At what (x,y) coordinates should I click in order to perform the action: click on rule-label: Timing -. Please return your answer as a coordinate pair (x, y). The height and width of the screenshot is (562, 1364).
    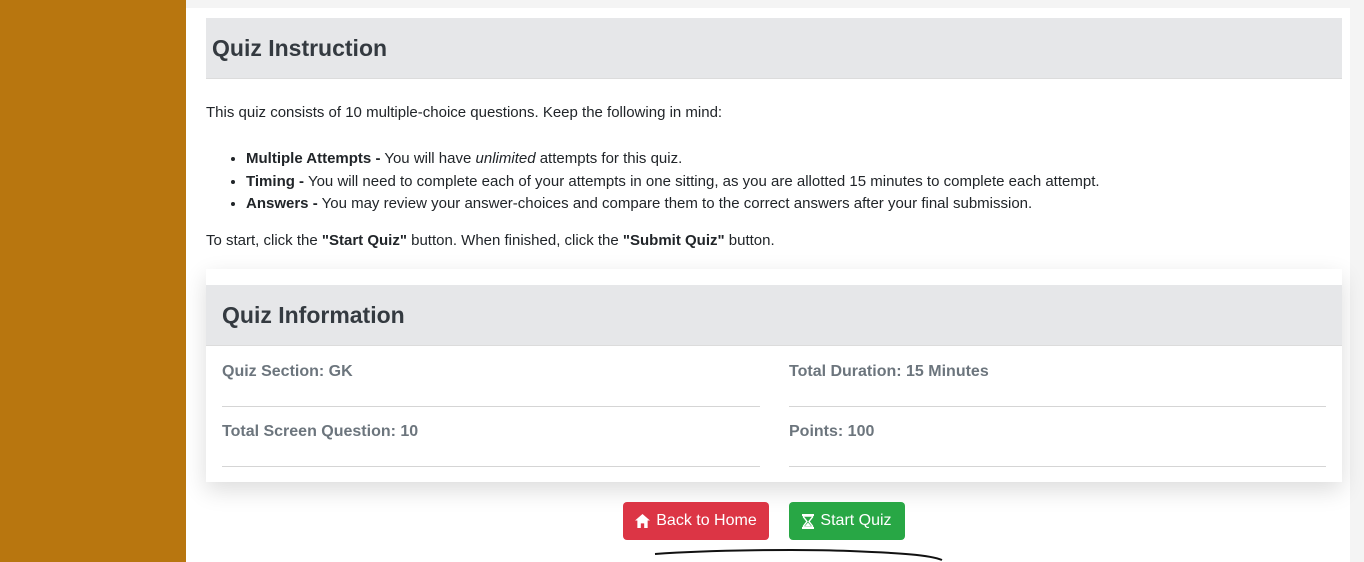
    Looking at the image, I should click on (275, 181).